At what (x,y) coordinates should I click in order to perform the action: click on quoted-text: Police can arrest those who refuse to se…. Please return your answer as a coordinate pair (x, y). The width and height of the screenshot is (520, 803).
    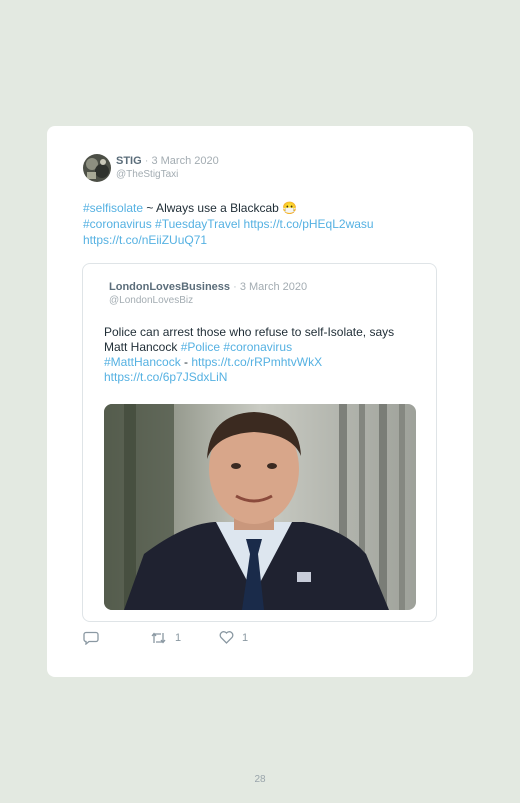
    Looking at the image, I should click on (259, 355).